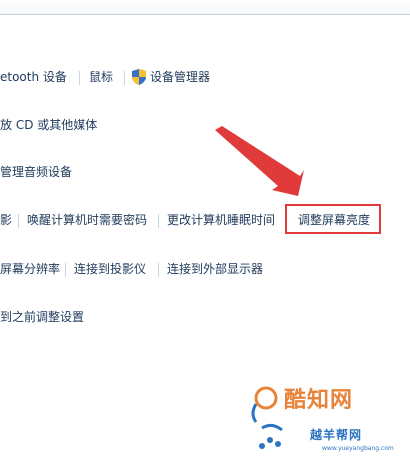 The width and height of the screenshot is (410, 460). I want to click on watermark-url: www.yueyangbang.com, so click(358, 448).